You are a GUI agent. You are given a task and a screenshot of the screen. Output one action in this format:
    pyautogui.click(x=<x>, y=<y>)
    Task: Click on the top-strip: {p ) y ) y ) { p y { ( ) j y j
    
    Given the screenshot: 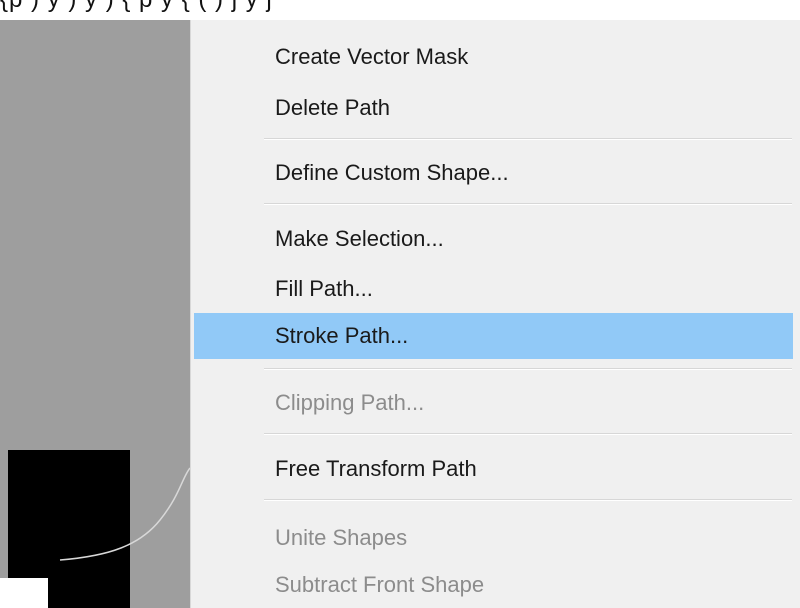 What is the action you would take?
    pyautogui.click(x=400, y=10)
    